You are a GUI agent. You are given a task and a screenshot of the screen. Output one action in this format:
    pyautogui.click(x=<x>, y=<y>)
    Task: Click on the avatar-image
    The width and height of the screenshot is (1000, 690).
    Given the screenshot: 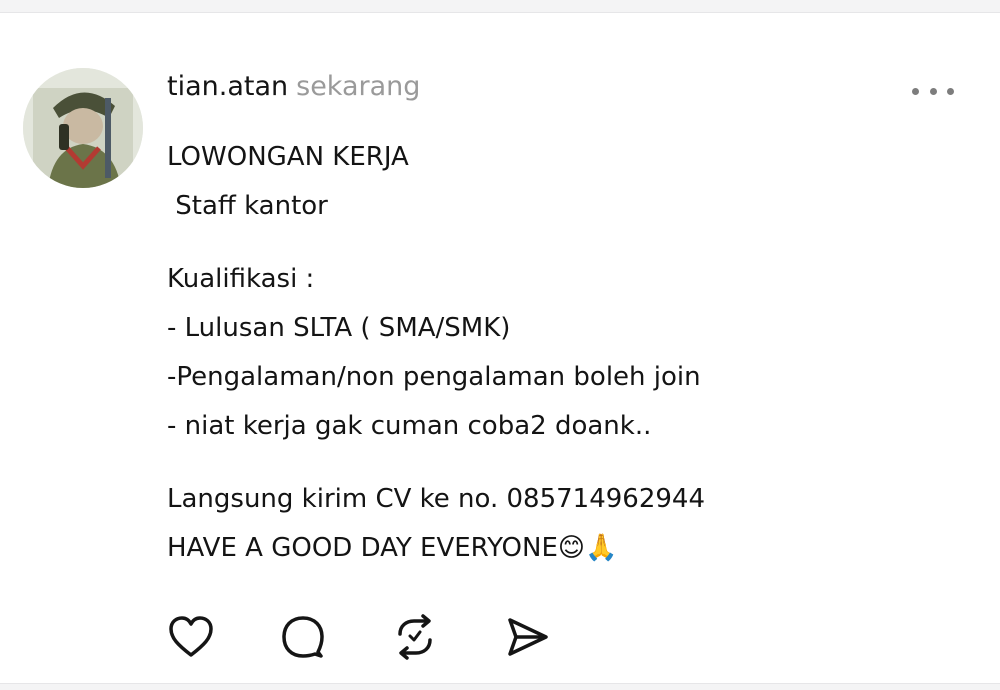 What is the action you would take?
    pyautogui.click(x=83, y=128)
    